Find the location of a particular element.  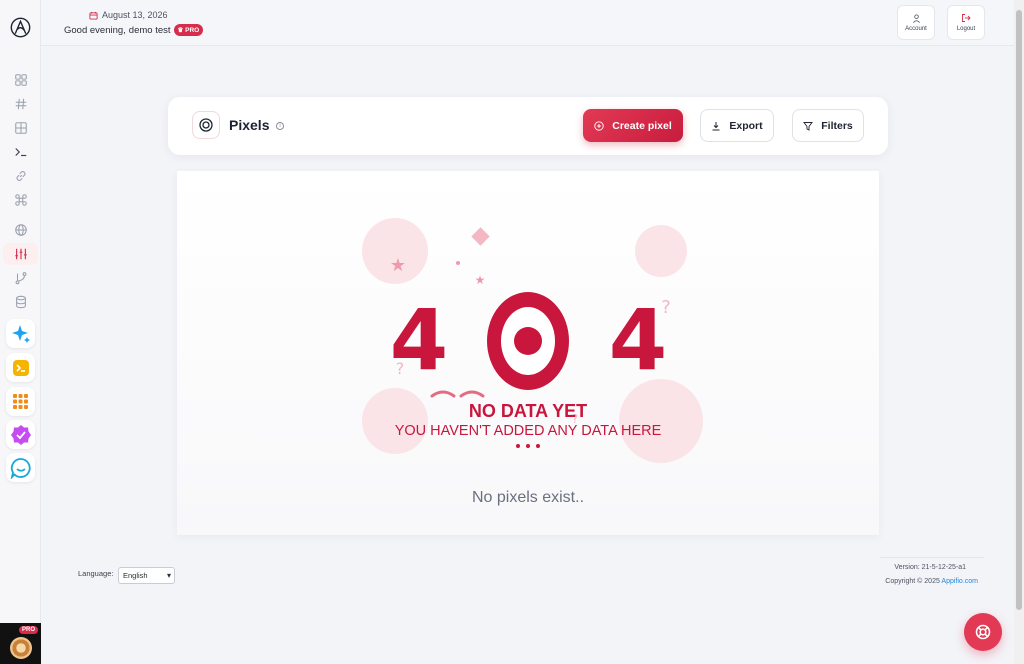

empty-message: No pixels exist.. is located at coordinates (528, 497).